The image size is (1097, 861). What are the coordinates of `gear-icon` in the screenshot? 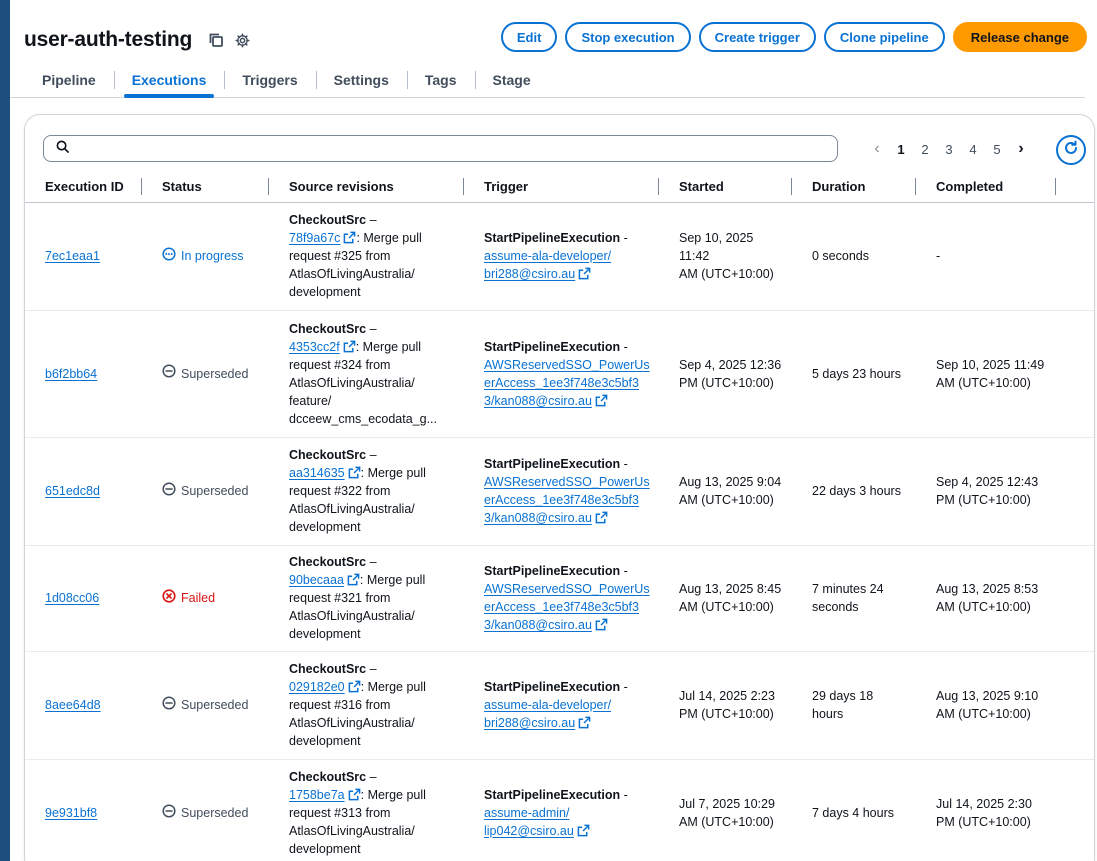 It's located at (242, 40).